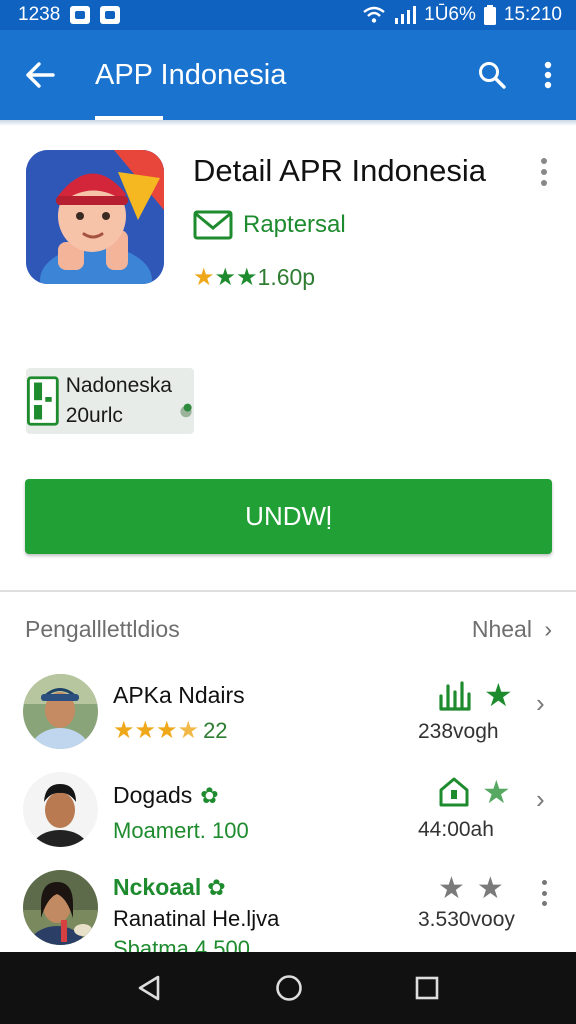 This screenshot has height=1024, width=576. What do you see at coordinates (288, 123) in the screenshot?
I see `header-shadow` at bounding box center [288, 123].